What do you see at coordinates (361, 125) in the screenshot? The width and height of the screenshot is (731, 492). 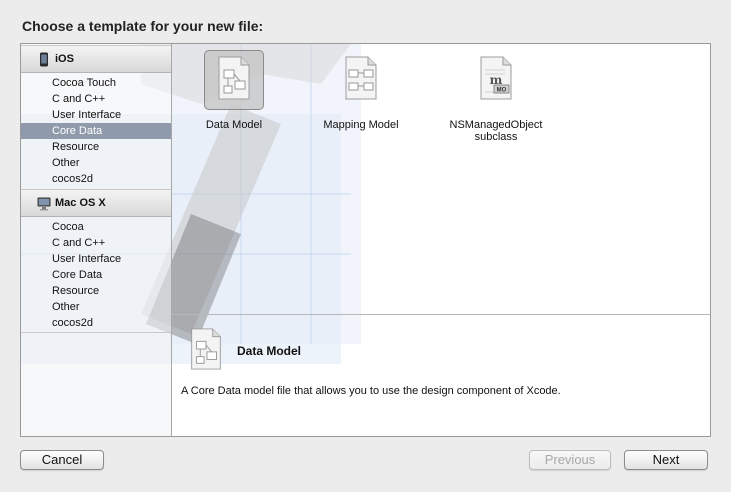 I see `template-label: Mapping Model` at bounding box center [361, 125].